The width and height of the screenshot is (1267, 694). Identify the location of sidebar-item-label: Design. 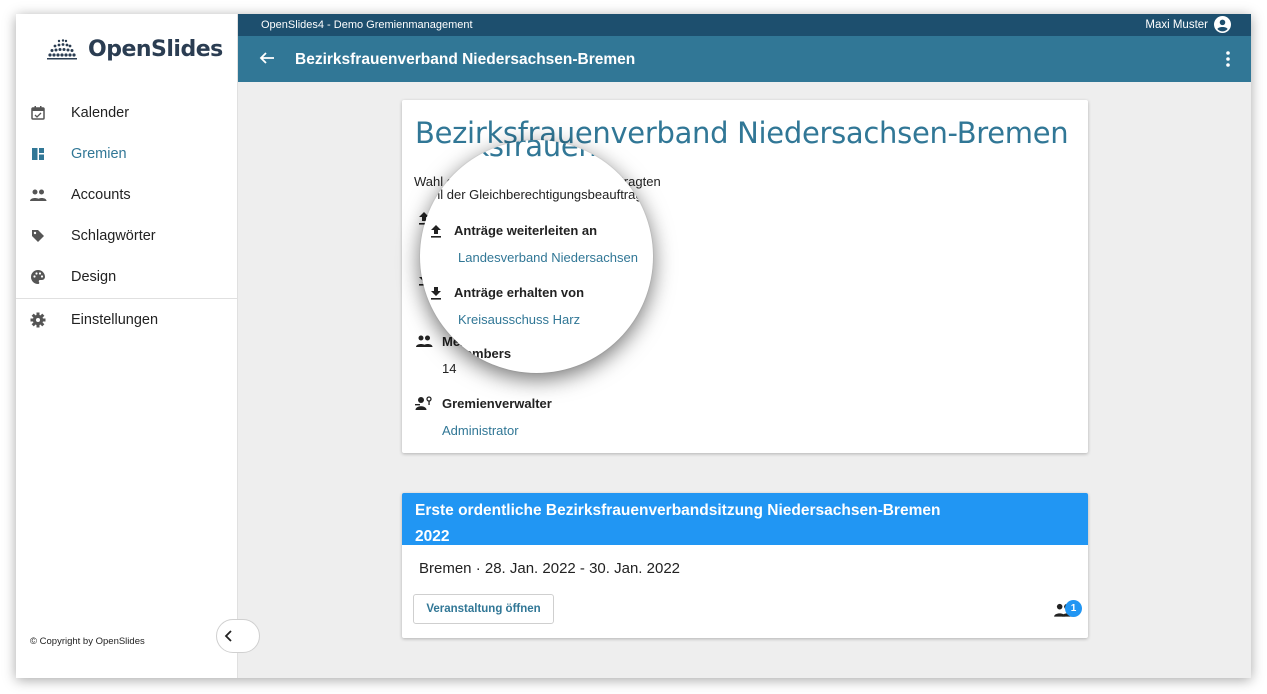
(94, 276).